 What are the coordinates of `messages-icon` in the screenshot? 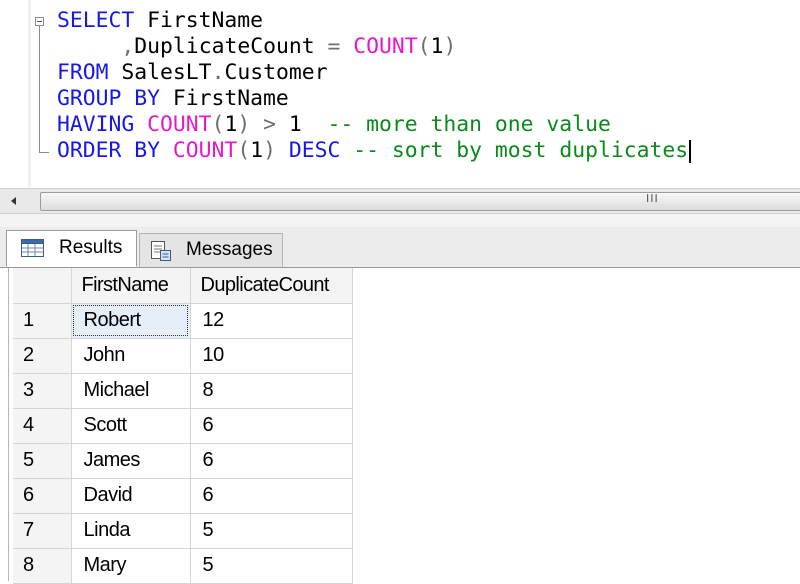 It's located at (161, 251).